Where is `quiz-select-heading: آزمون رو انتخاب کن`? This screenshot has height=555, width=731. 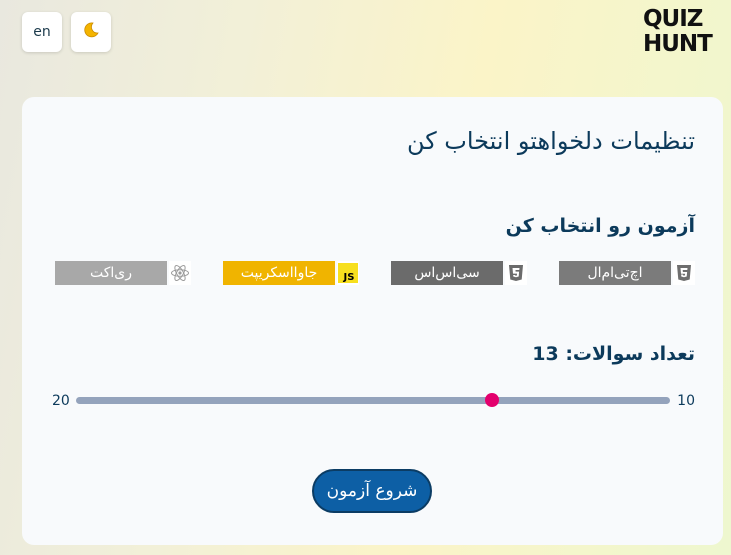
quiz-select-heading: آزمون رو انتخاب کن is located at coordinates (600, 226).